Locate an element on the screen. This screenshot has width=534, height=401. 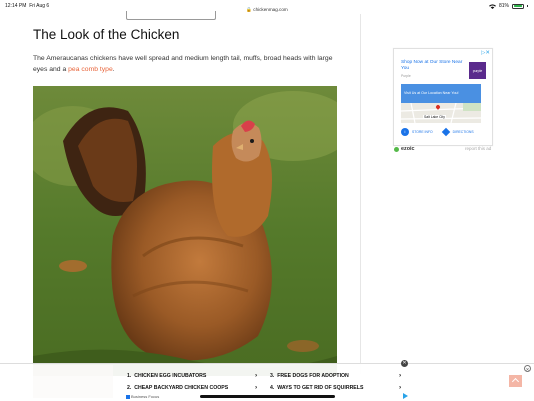
wifi-icon is located at coordinates (492, 6).